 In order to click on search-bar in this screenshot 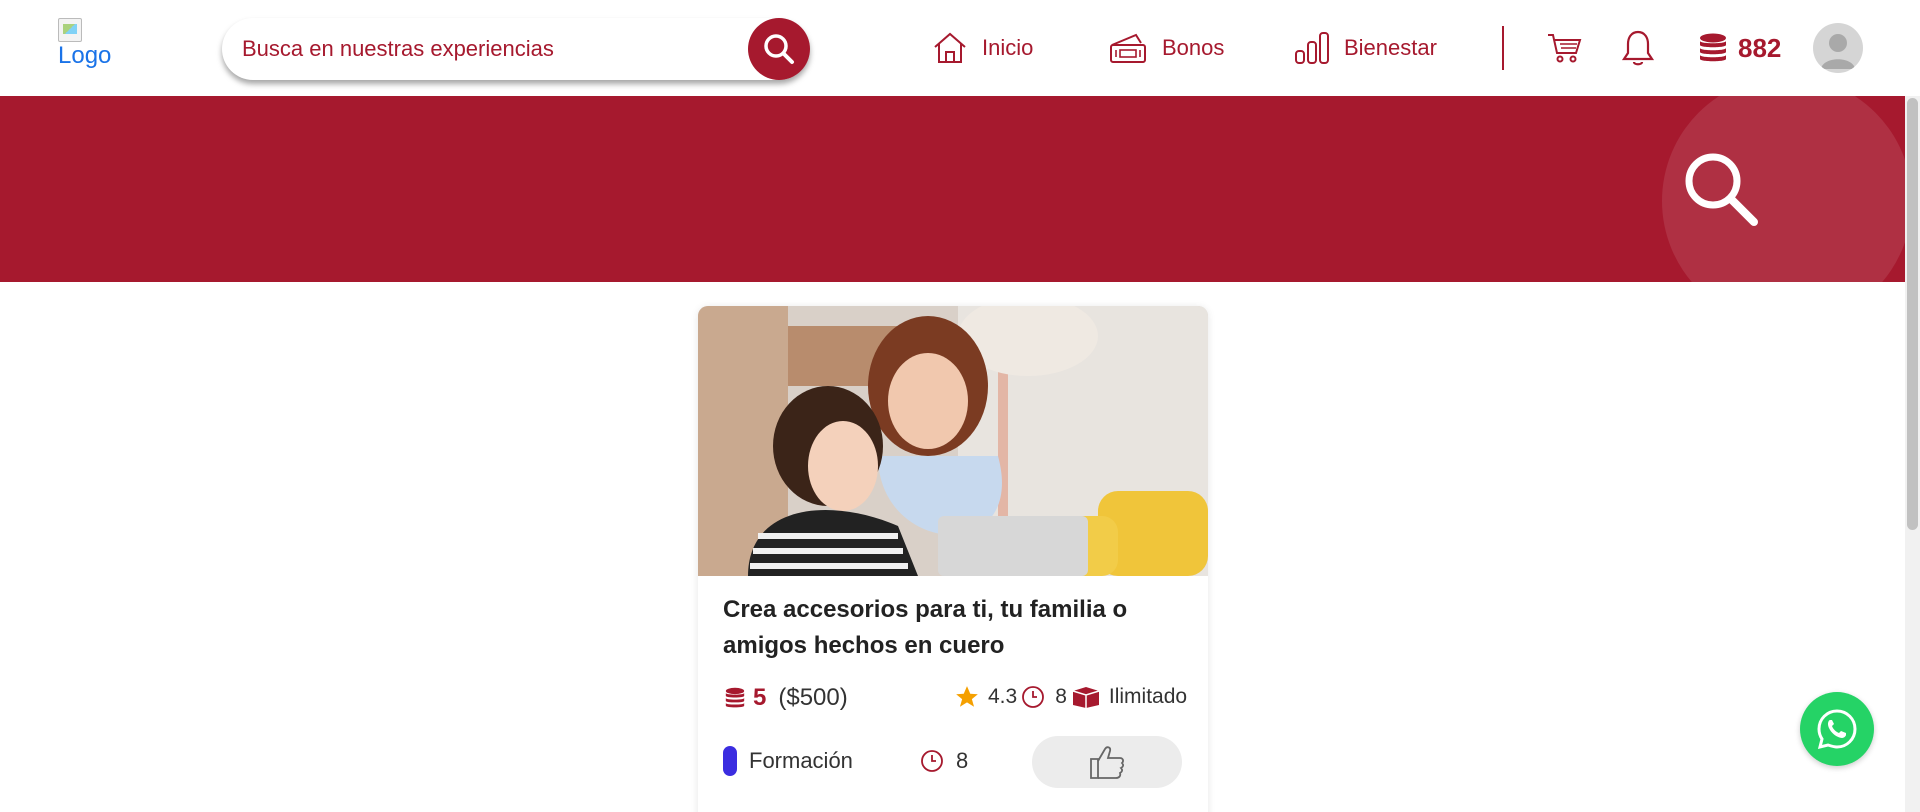, I will do `click(516, 49)`.